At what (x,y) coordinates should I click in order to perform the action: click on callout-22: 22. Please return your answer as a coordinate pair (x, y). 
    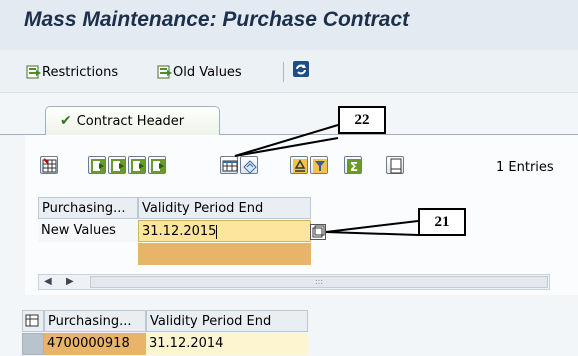
    Looking at the image, I should click on (362, 120).